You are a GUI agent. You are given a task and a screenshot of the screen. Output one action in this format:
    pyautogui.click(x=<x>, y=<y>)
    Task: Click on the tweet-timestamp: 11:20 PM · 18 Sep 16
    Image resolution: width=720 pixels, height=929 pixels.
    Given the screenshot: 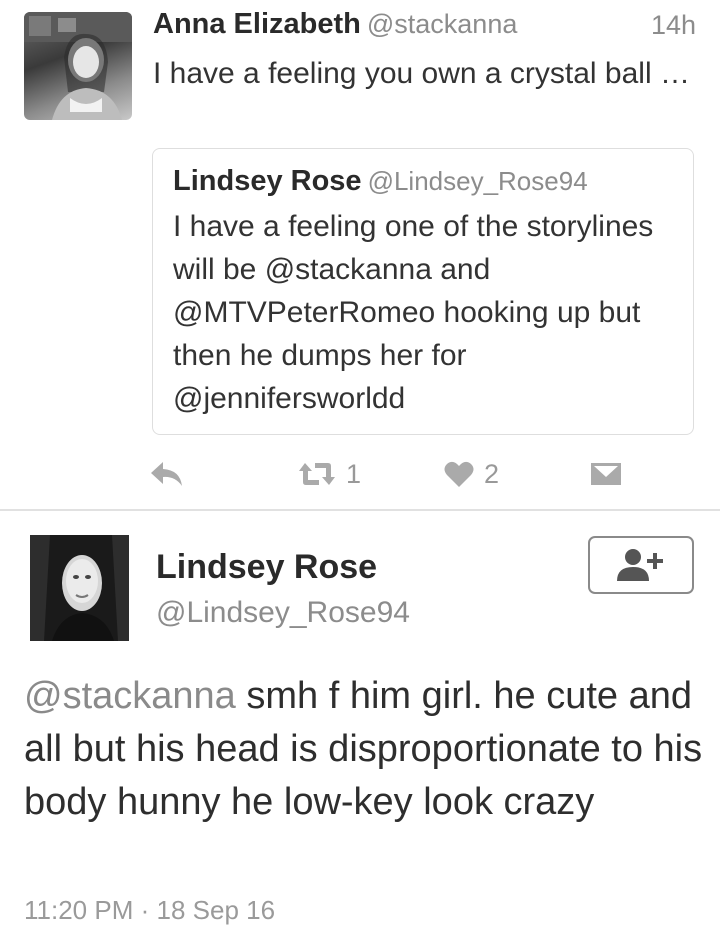 What is the action you would take?
    pyautogui.click(x=149, y=910)
    